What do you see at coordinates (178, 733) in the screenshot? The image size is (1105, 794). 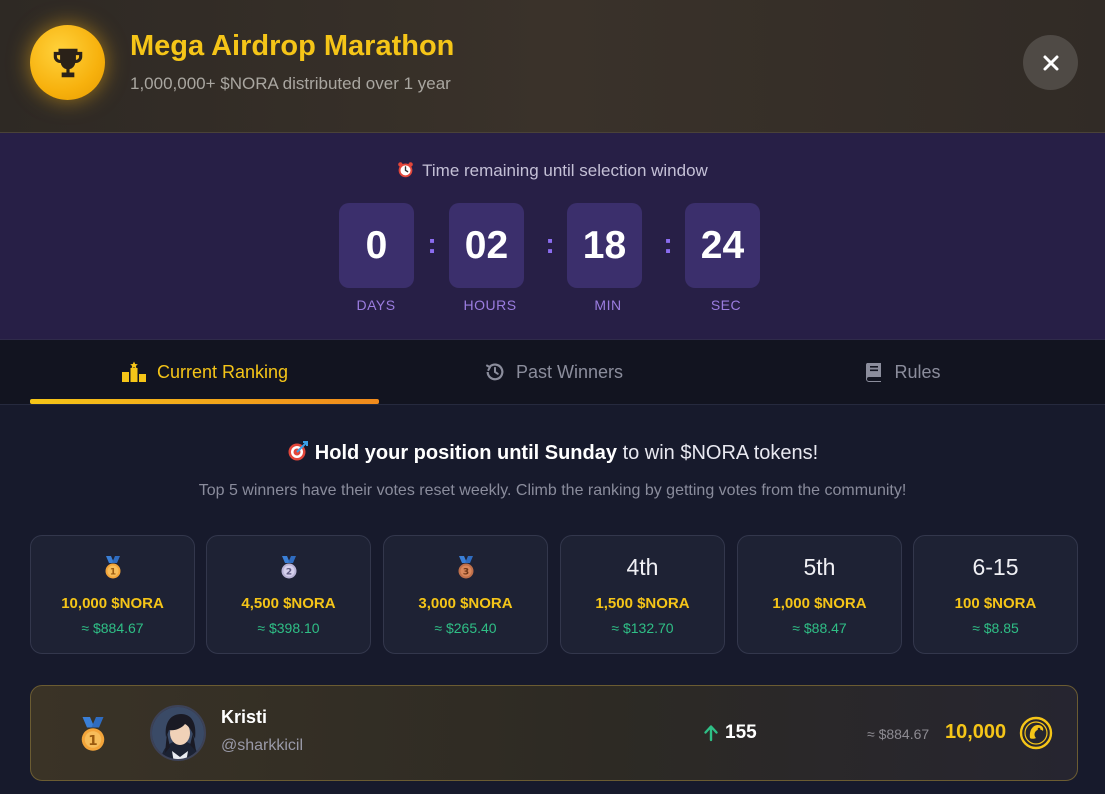 I see `avatar` at bounding box center [178, 733].